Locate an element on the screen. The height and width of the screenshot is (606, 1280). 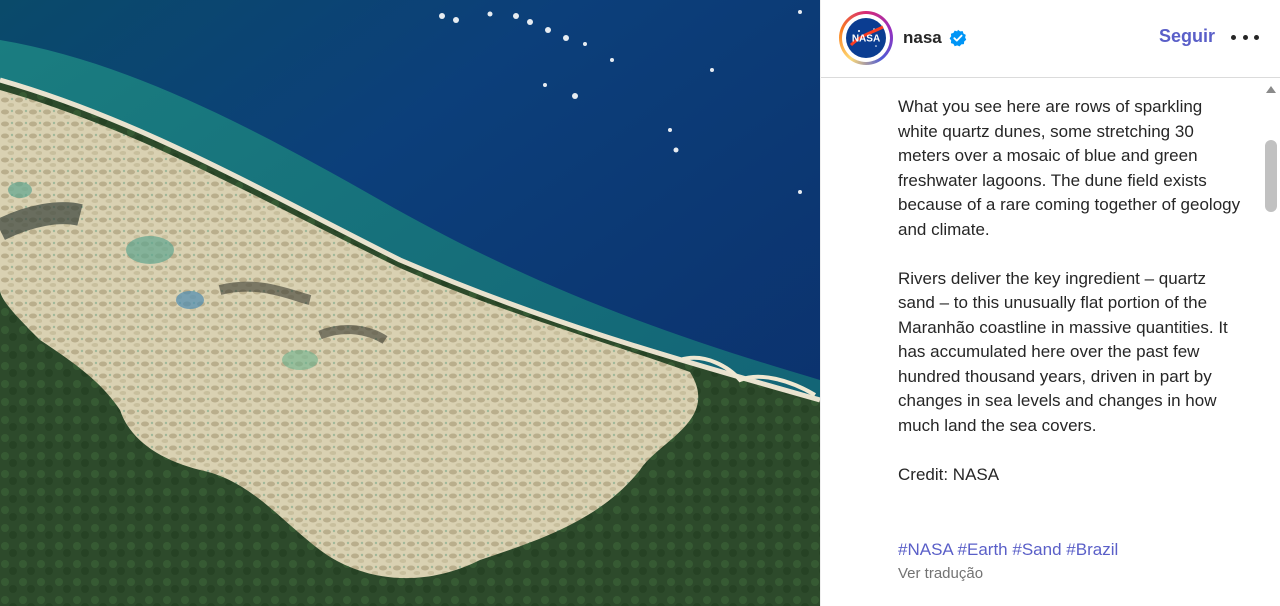
avatar-story-ring: NASA is located at coordinates (866, 38).